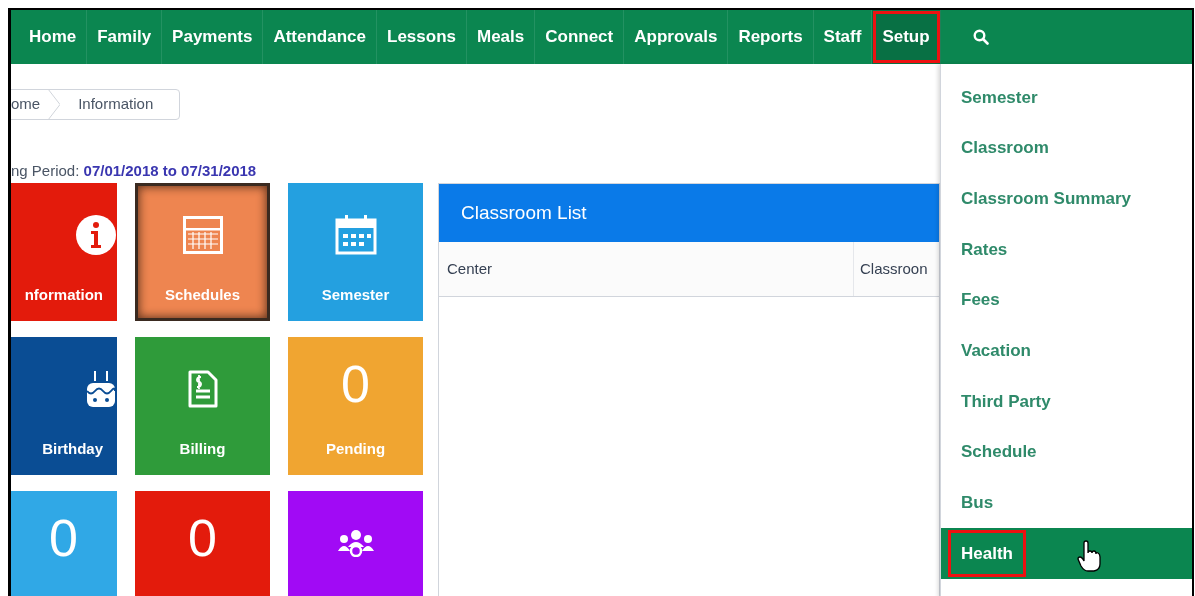 Image resolution: width=1195 pixels, height=596 pixels. What do you see at coordinates (64, 406) in the screenshot?
I see `dashboard-tile: Birthday` at bounding box center [64, 406].